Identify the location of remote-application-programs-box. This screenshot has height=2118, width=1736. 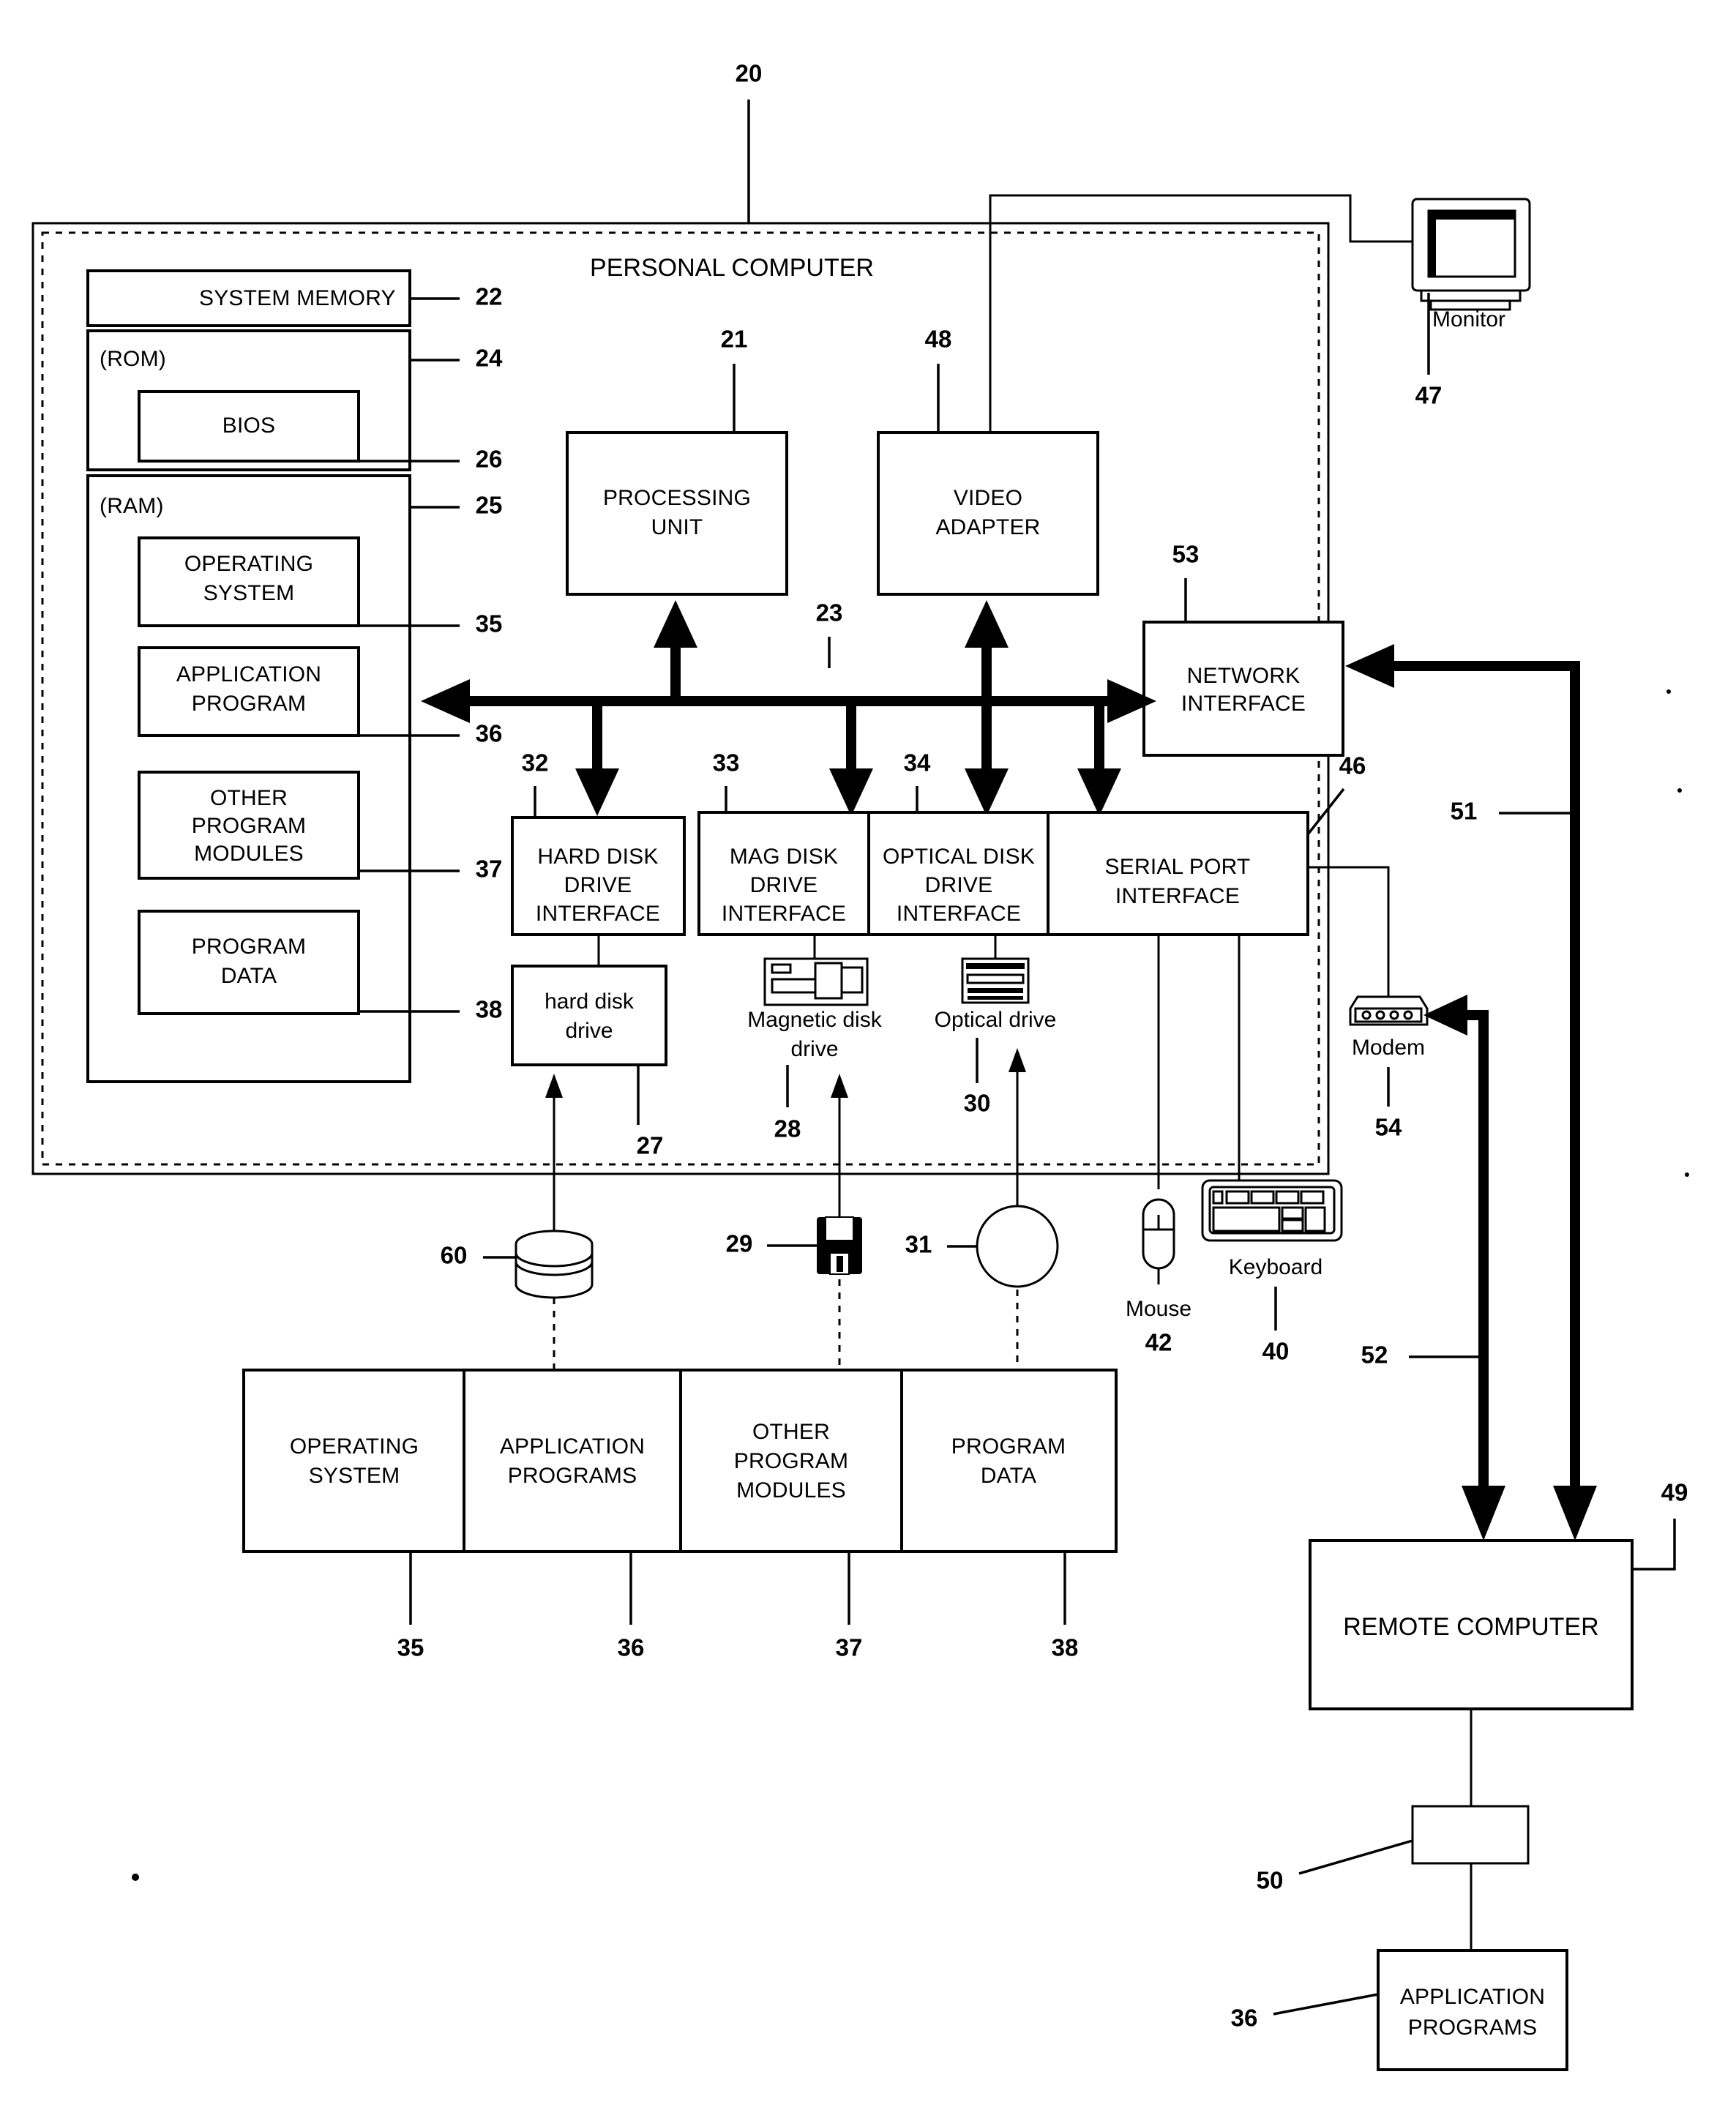
(1473, 2010).